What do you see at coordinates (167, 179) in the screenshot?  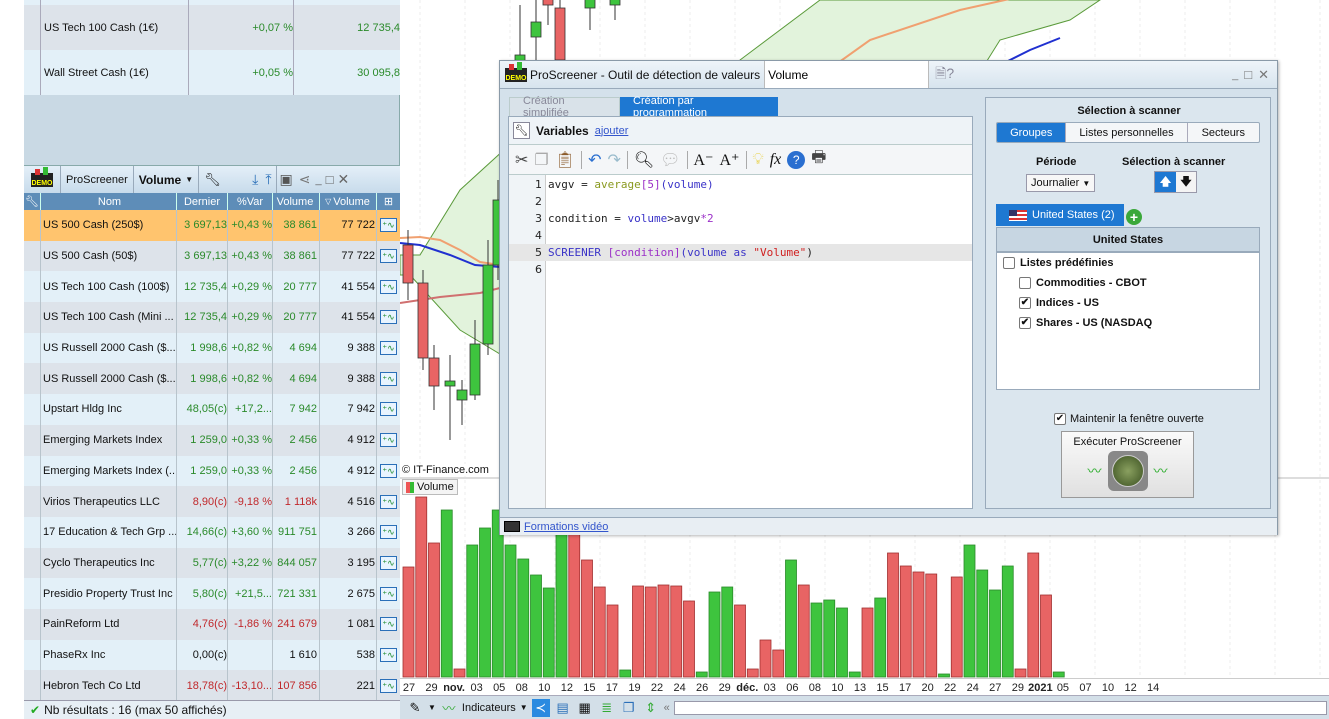 I see `screener-select: Volume ▼` at bounding box center [167, 179].